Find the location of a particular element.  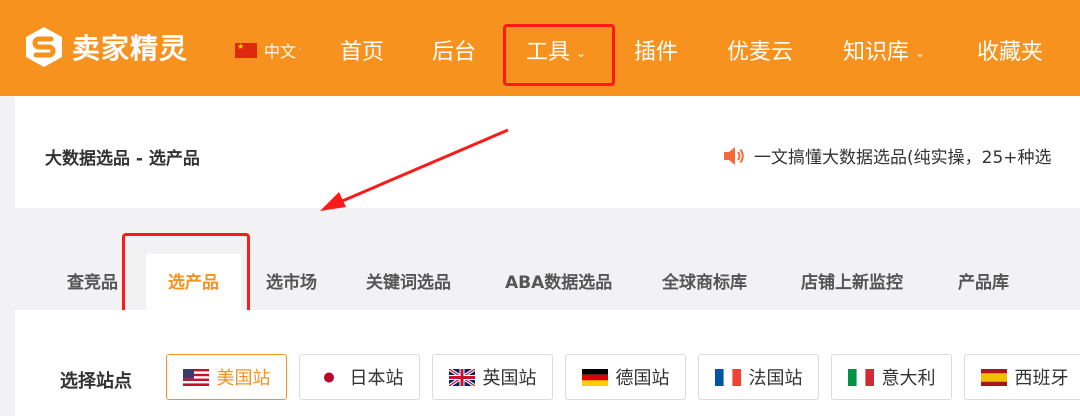

us-flag-icon is located at coordinates (195, 377).